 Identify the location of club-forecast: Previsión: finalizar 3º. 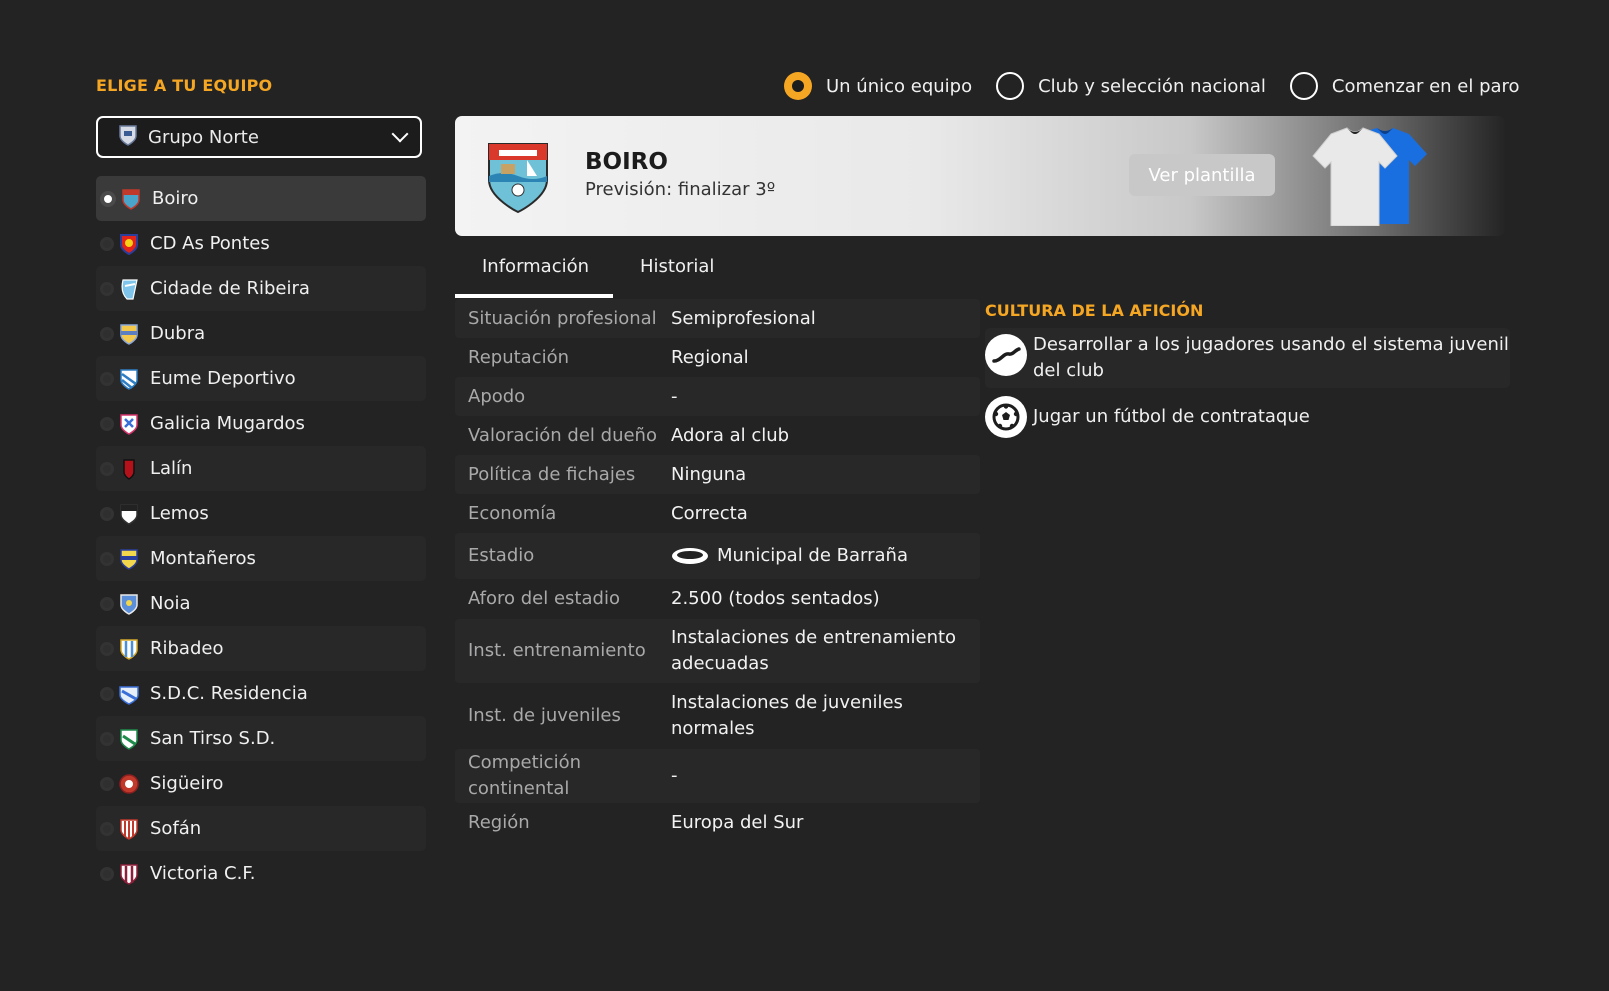
(680, 189).